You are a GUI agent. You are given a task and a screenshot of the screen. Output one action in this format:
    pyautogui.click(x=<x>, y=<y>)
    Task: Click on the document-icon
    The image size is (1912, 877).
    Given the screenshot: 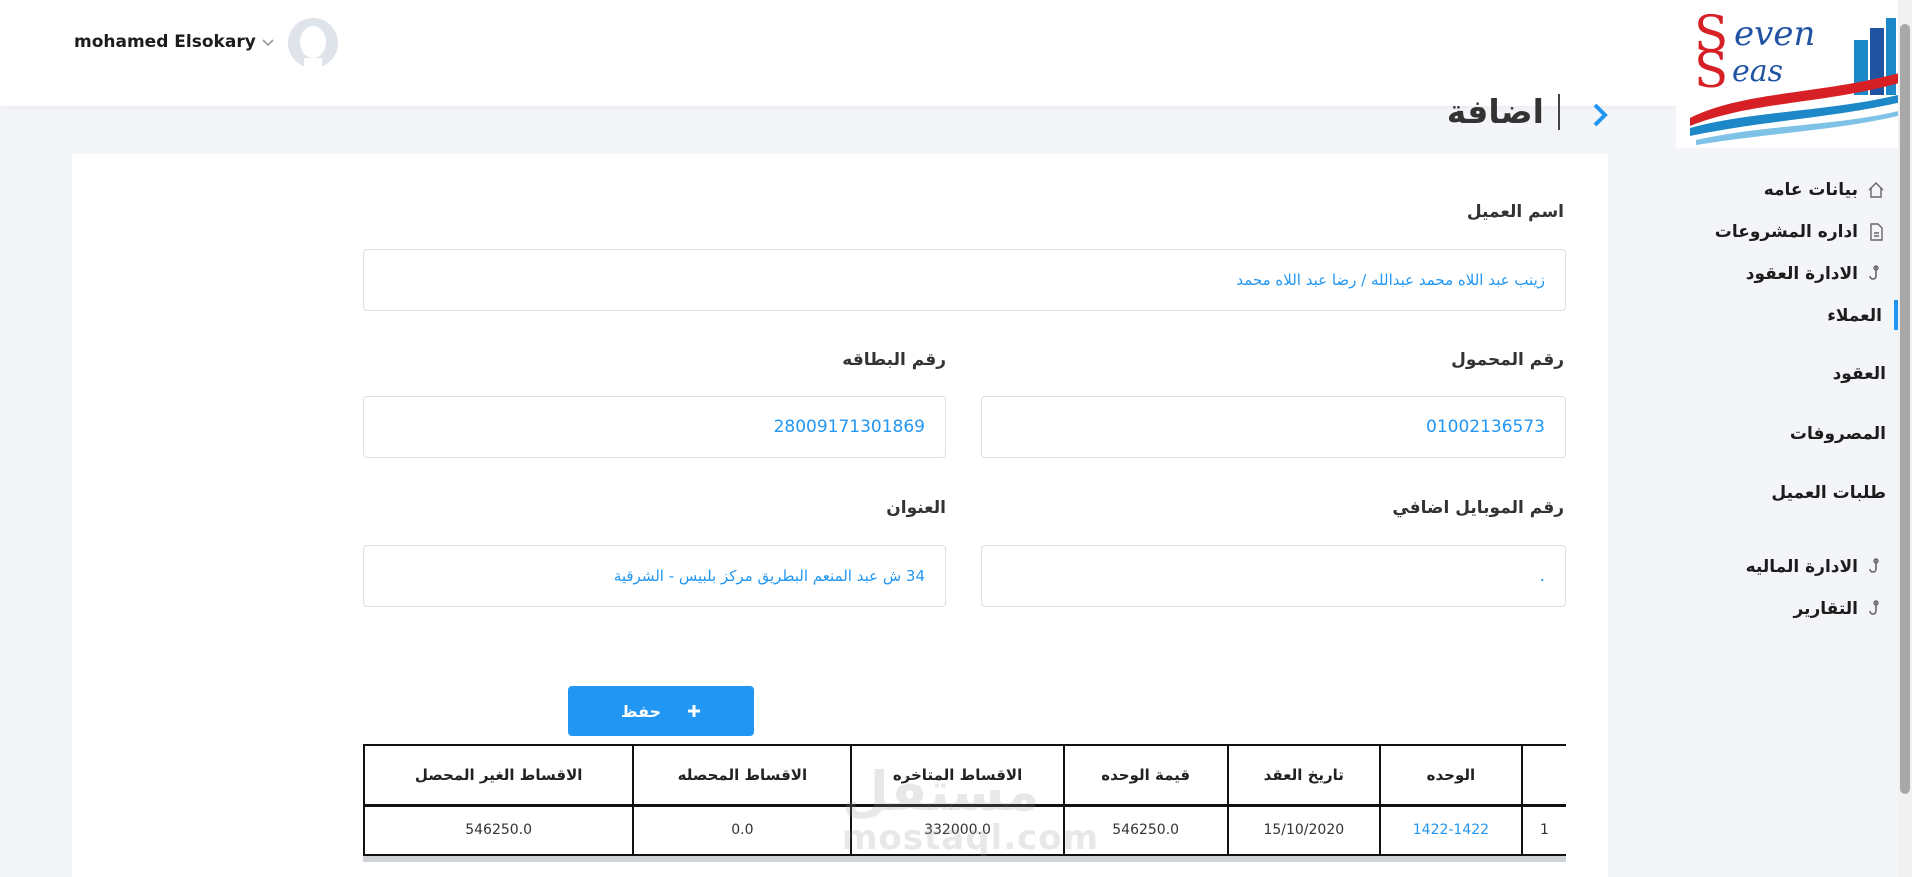 What is the action you would take?
    pyautogui.click(x=1876, y=232)
    